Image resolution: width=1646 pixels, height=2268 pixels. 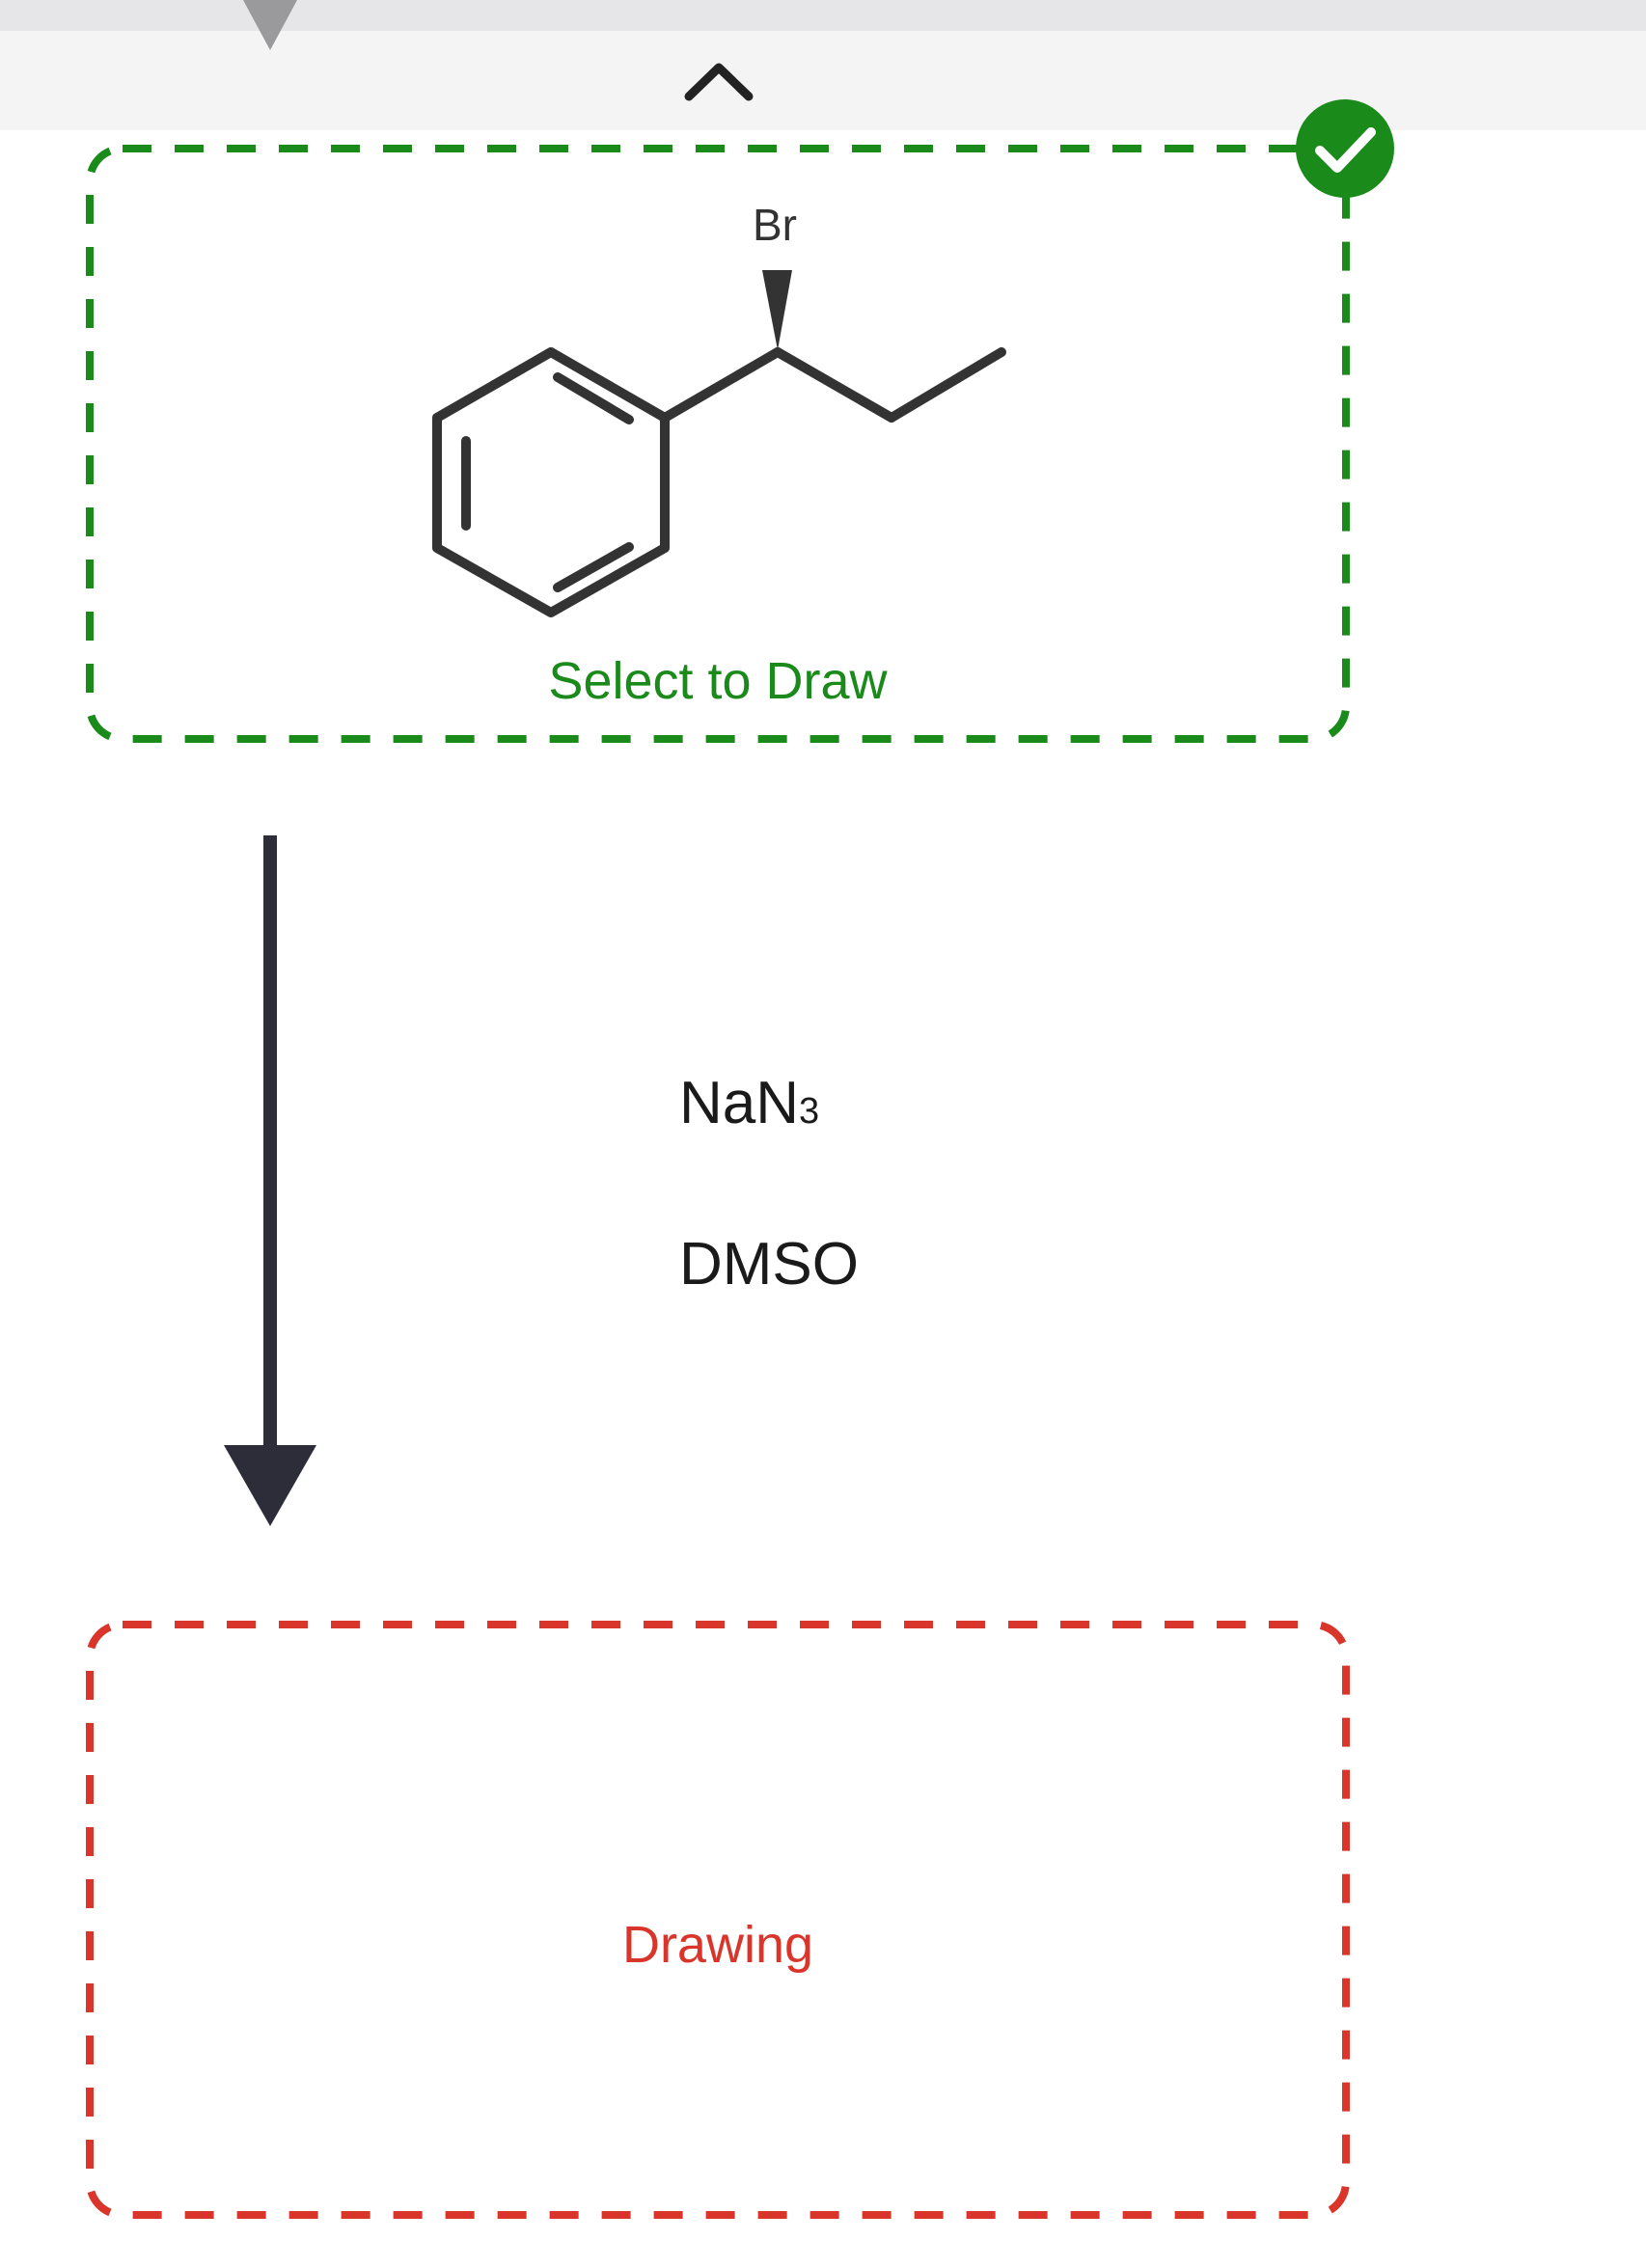 What do you see at coordinates (717, 1945) in the screenshot?
I see `drawing-status-label: Drawing` at bounding box center [717, 1945].